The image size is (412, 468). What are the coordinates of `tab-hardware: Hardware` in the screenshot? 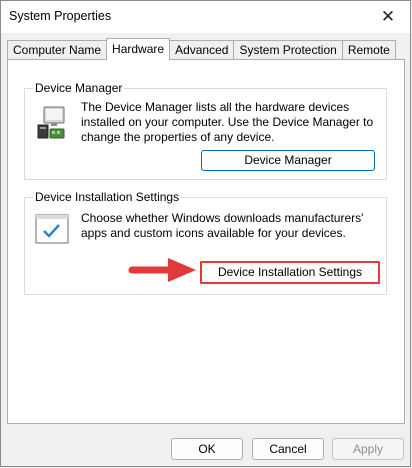 It's located at (138, 49).